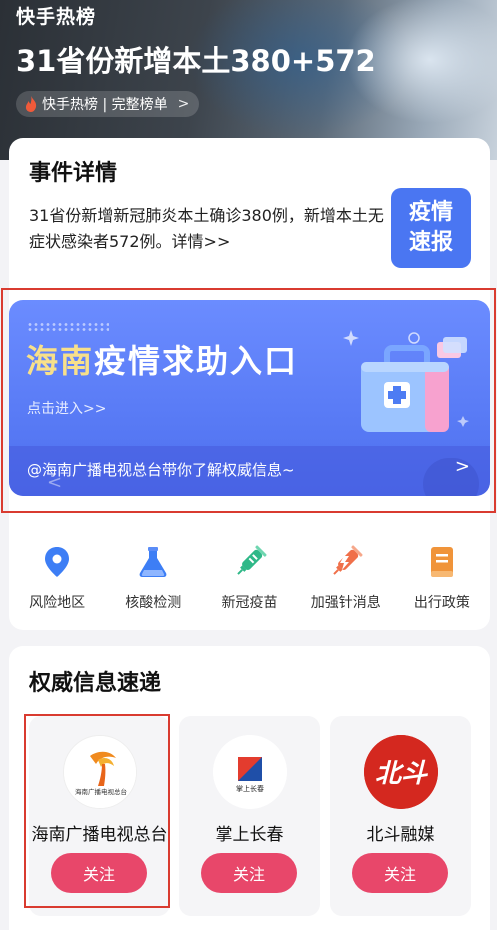  What do you see at coordinates (249, 603) in the screenshot?
I see `quick-nav-label: 新冠疫苗` at bounding box center [249, 603].